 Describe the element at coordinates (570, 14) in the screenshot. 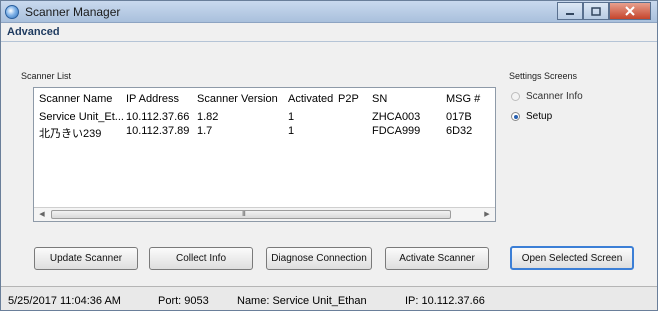

I see `minimize-icon` at that location.